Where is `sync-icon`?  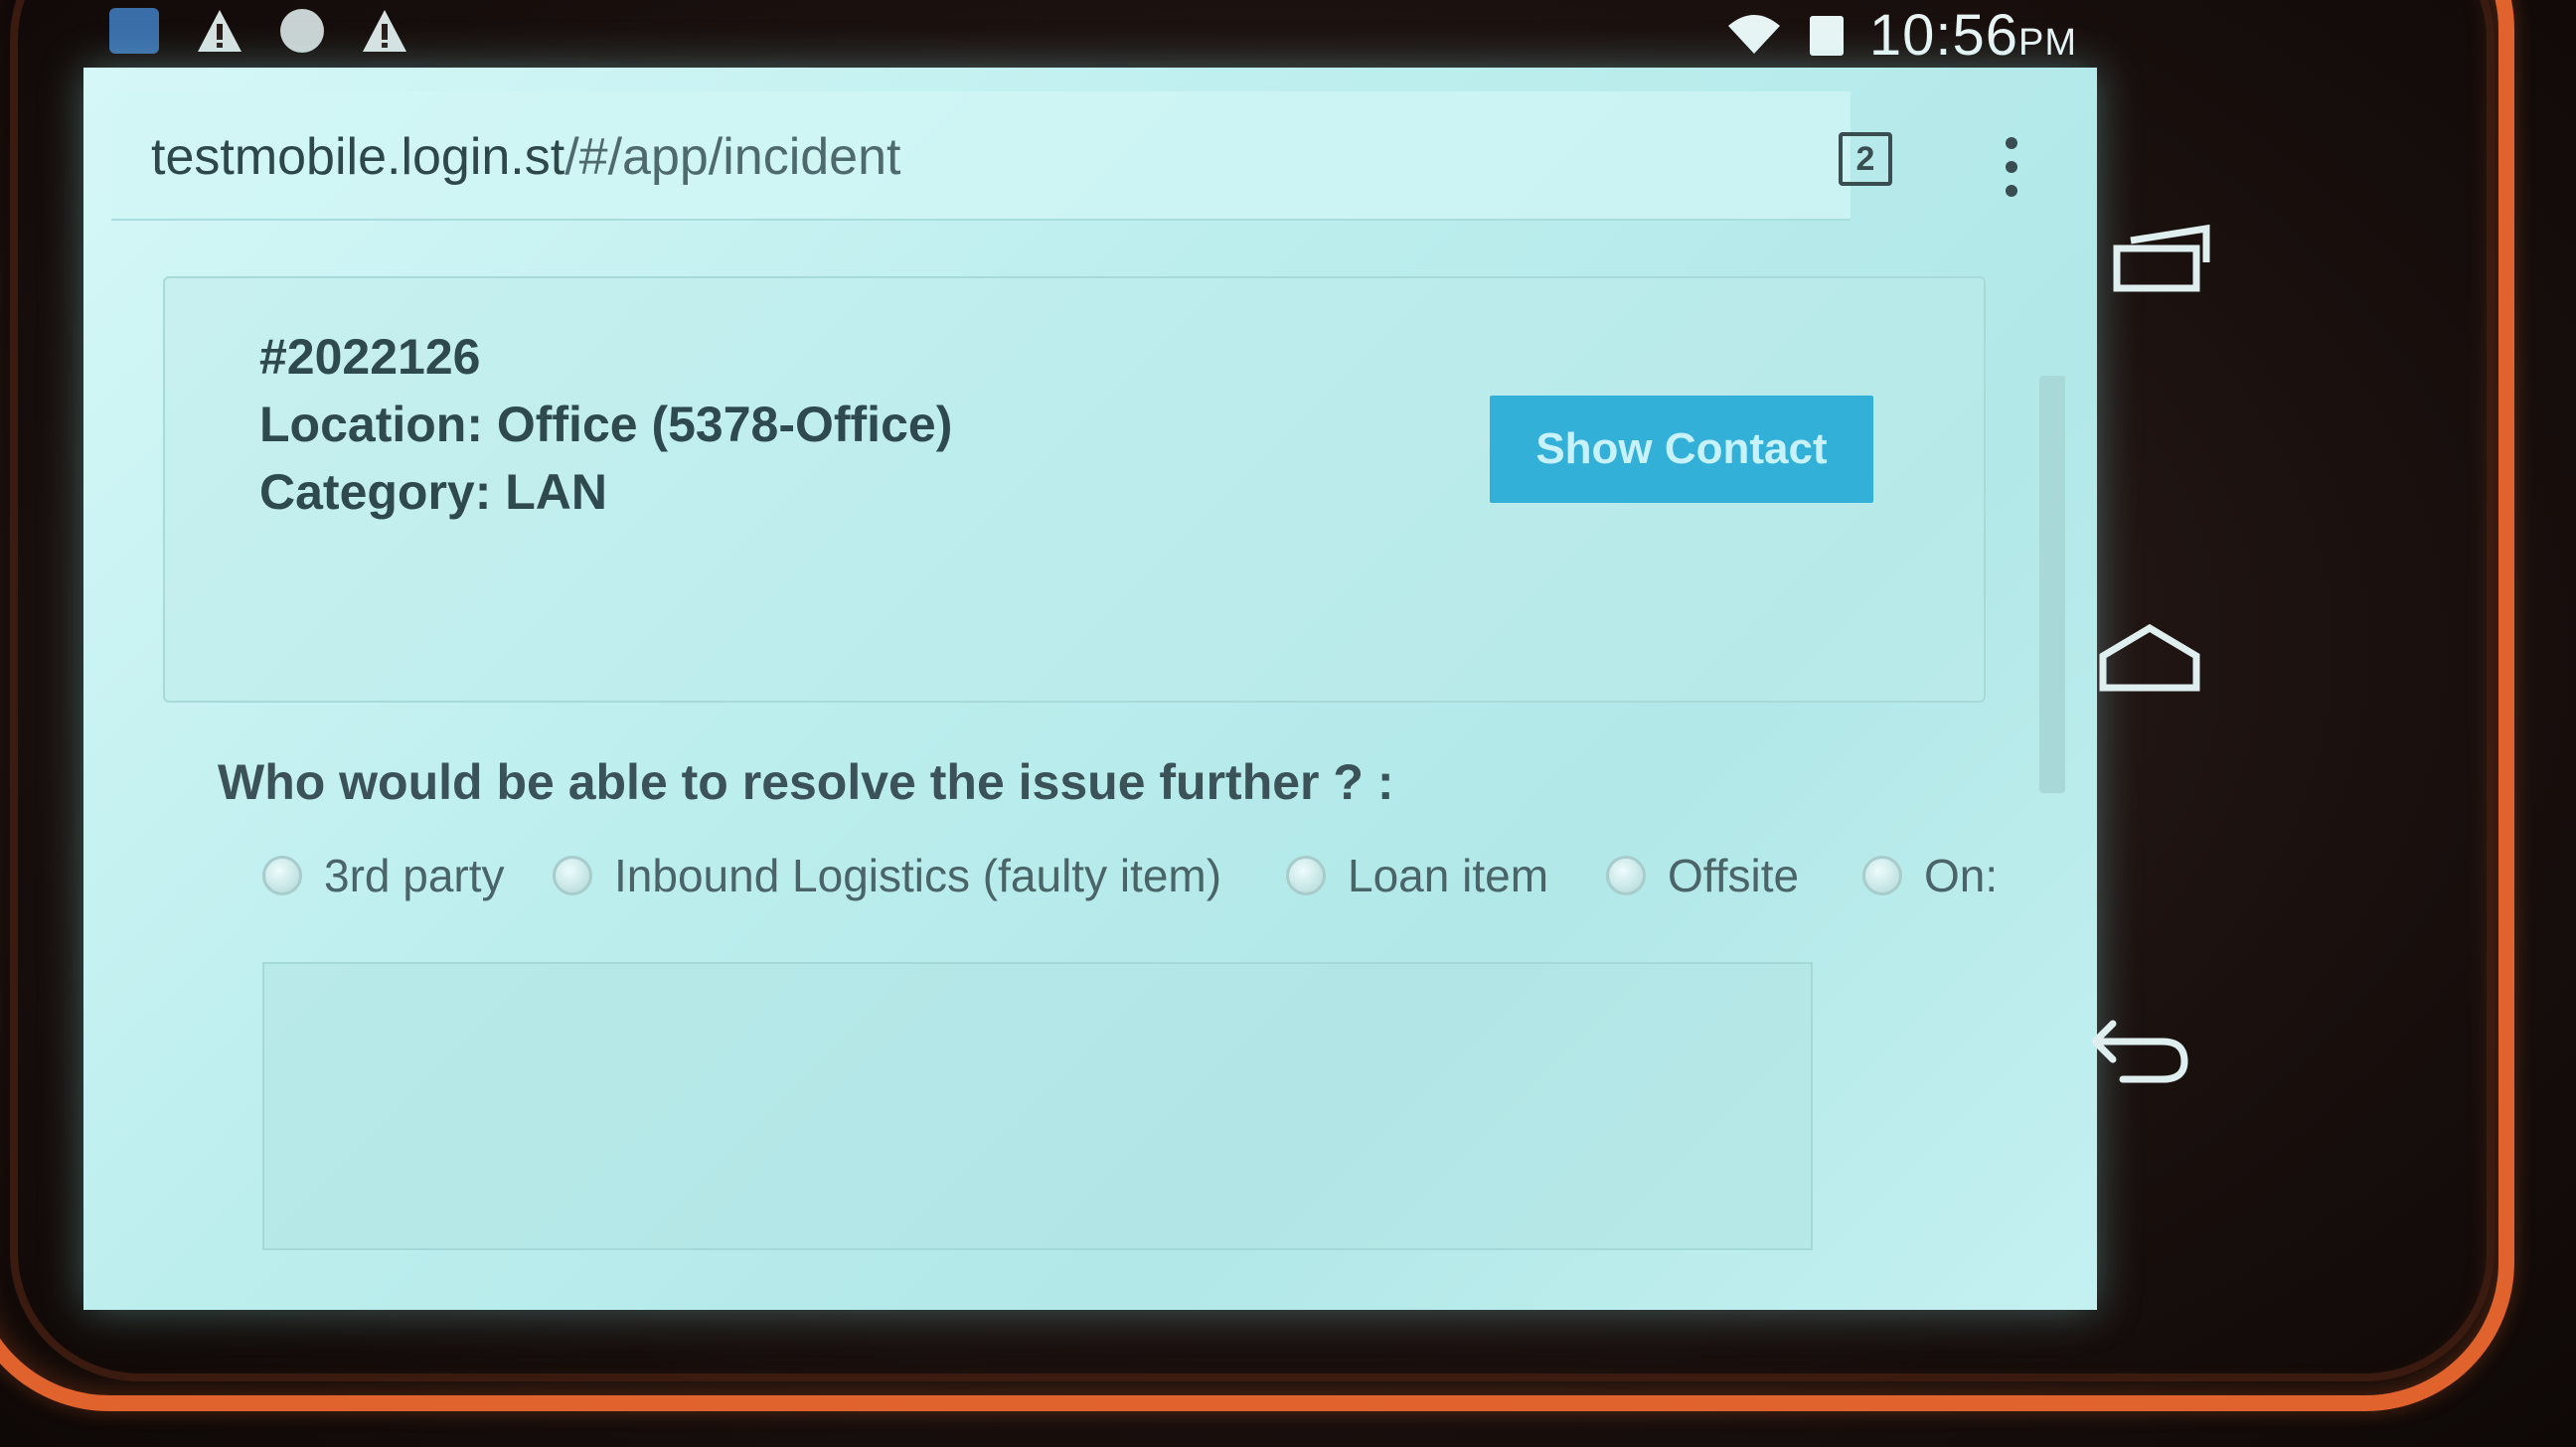 sync-icon is located at coordinates (302, 31).